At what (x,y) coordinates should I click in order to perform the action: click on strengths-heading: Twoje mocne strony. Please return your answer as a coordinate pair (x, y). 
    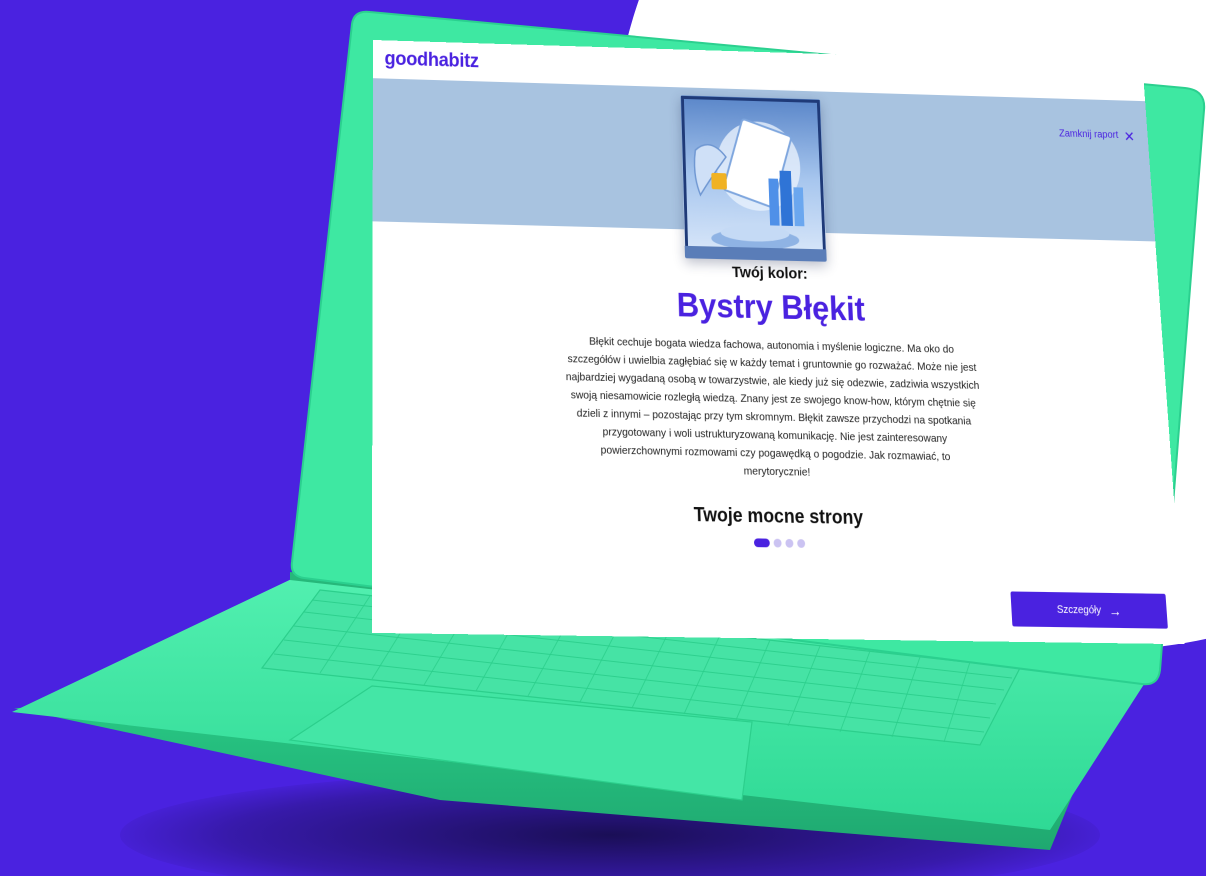
    Looking at the image, I should click on (778, 516).